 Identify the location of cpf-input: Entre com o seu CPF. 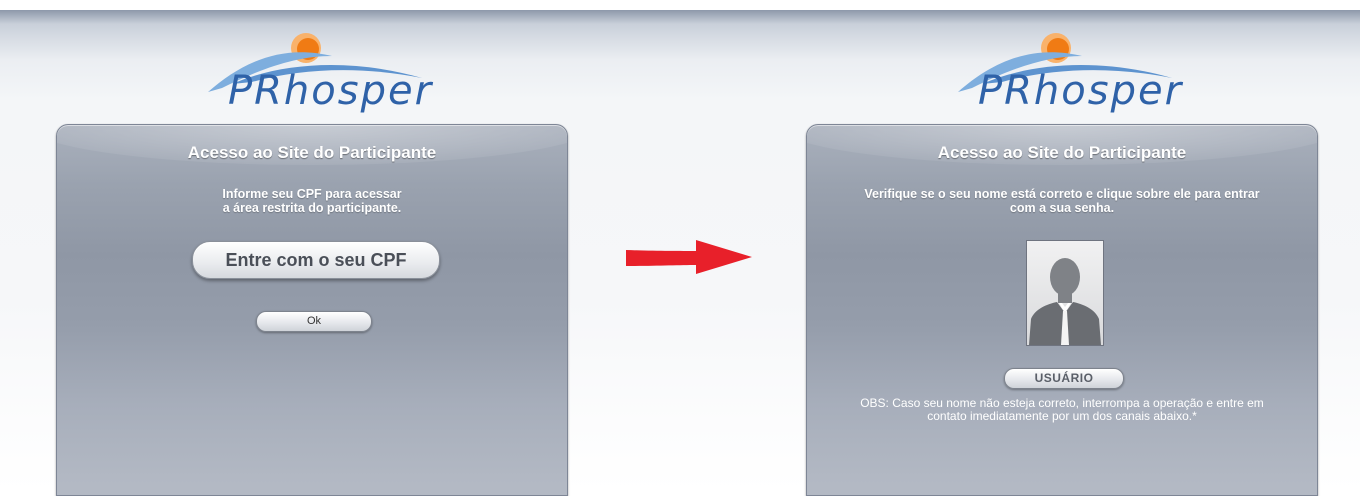
(316, 260).